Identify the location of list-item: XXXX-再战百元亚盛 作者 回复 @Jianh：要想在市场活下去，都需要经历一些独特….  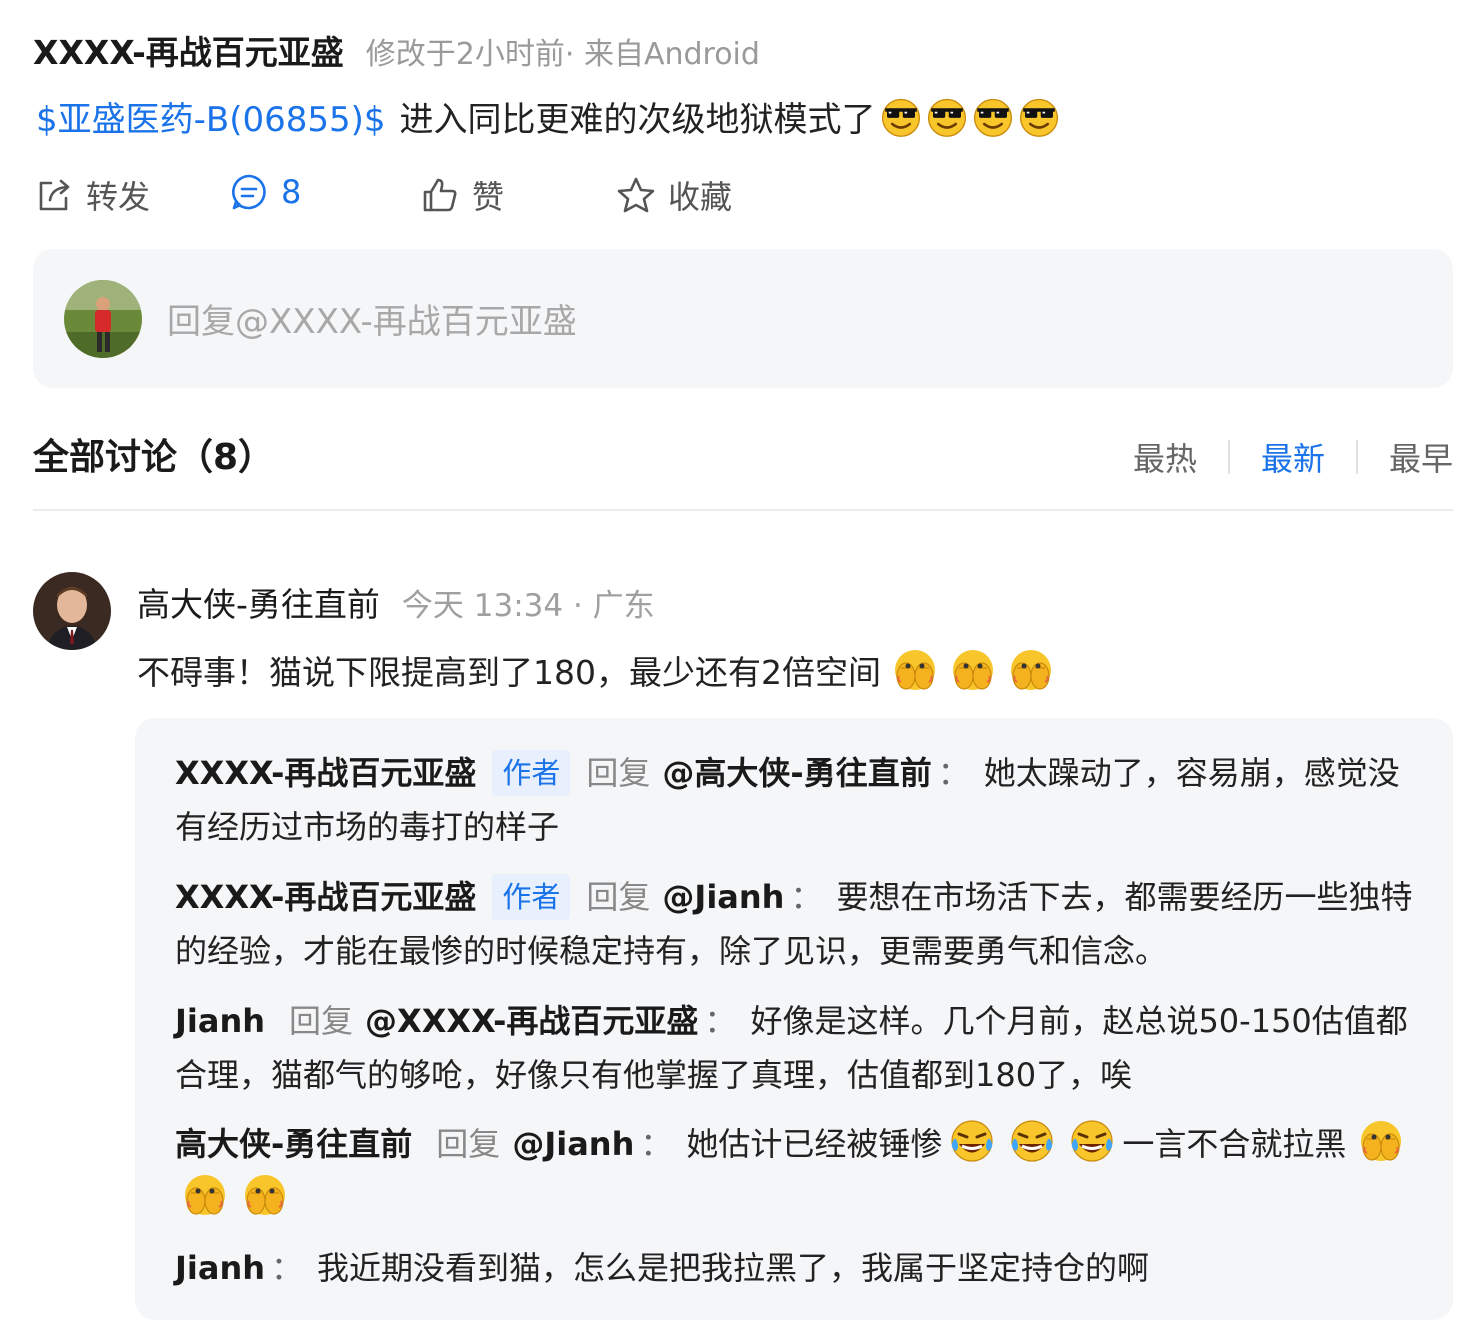
(800, 924).